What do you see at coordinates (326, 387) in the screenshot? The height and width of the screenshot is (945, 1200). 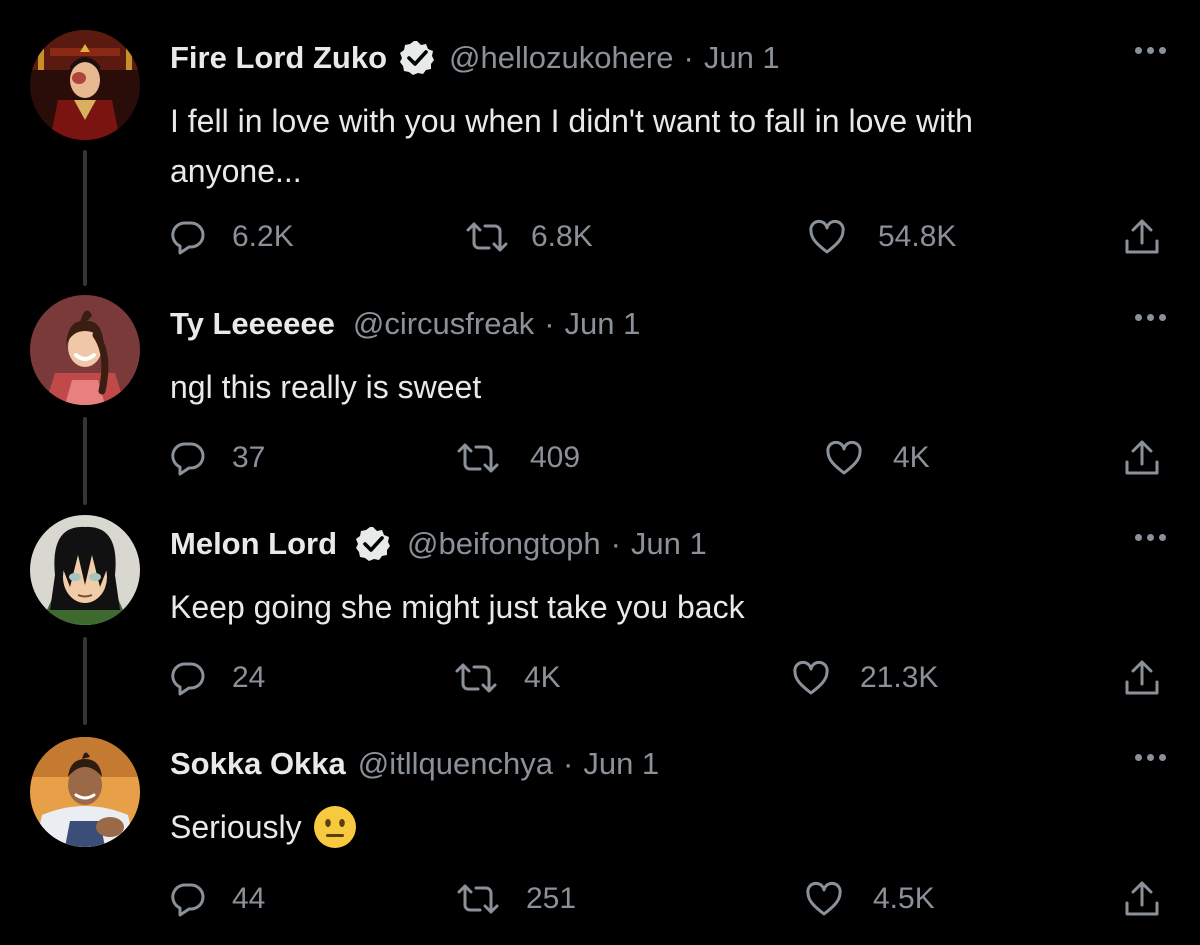 I see `tweet-text-body: ngl this really is sweet` at bounding box center [326, 387].